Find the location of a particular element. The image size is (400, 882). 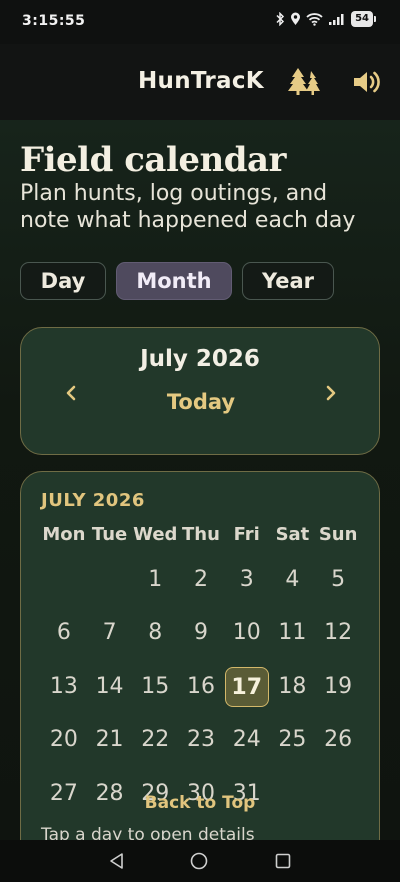

calendar-day: 14 is located at coordinates (110, 687).